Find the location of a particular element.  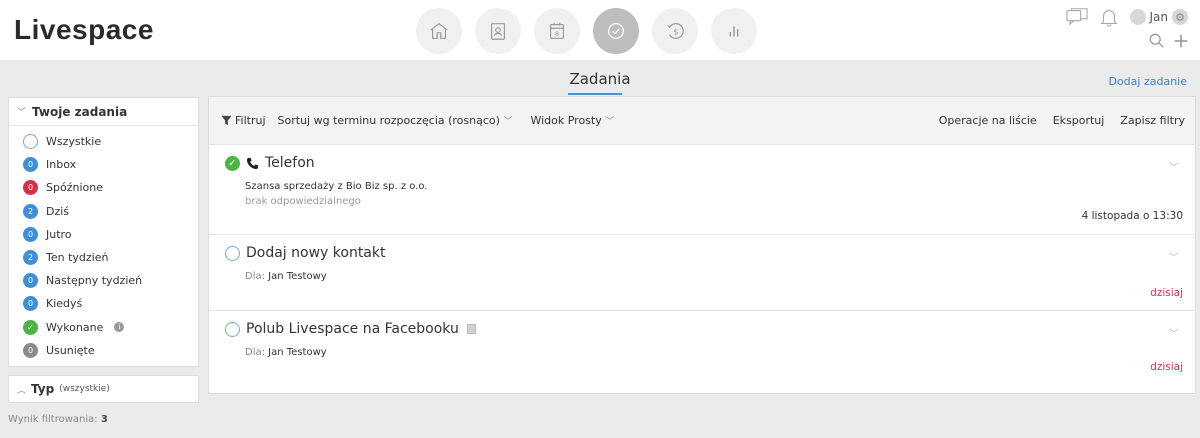

deals-money-icon: $ is located at coordinates (675, 31).